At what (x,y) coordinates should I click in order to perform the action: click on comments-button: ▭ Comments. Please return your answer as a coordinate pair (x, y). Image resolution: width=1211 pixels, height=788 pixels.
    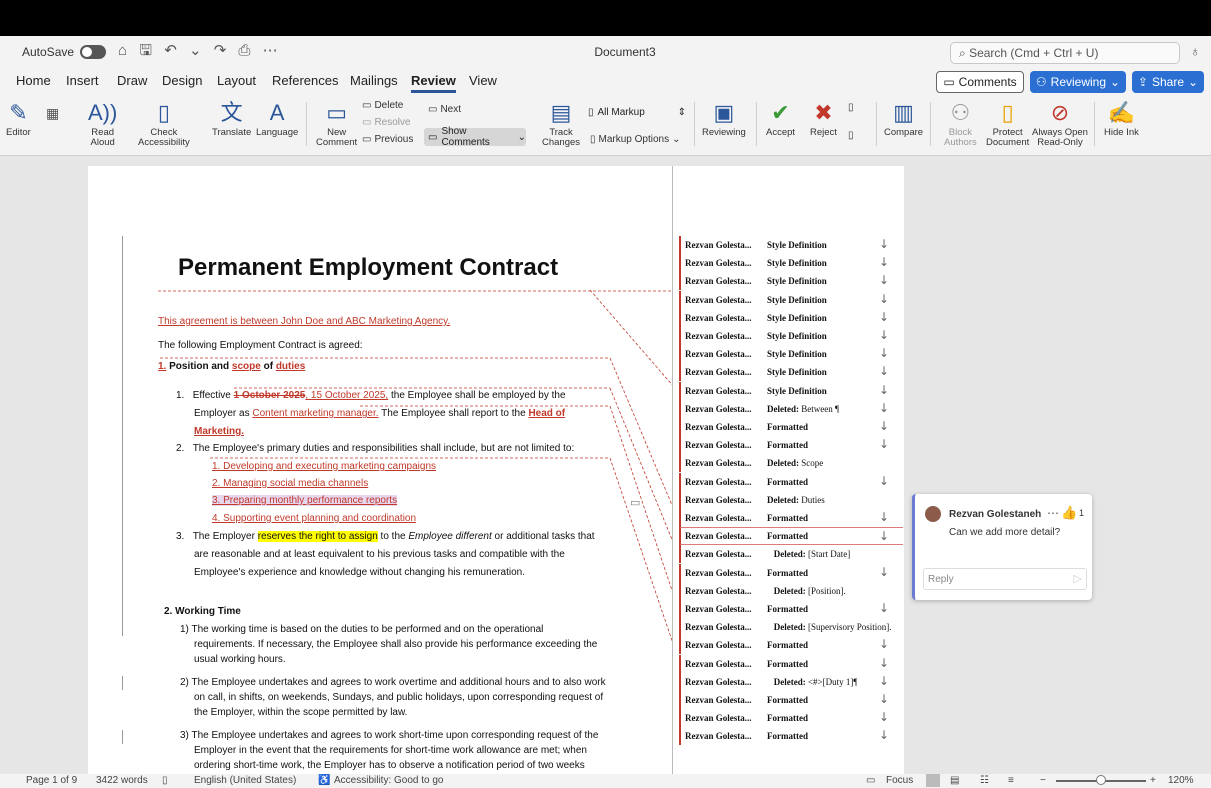
    Looking at the image, I should click on (980, 82).